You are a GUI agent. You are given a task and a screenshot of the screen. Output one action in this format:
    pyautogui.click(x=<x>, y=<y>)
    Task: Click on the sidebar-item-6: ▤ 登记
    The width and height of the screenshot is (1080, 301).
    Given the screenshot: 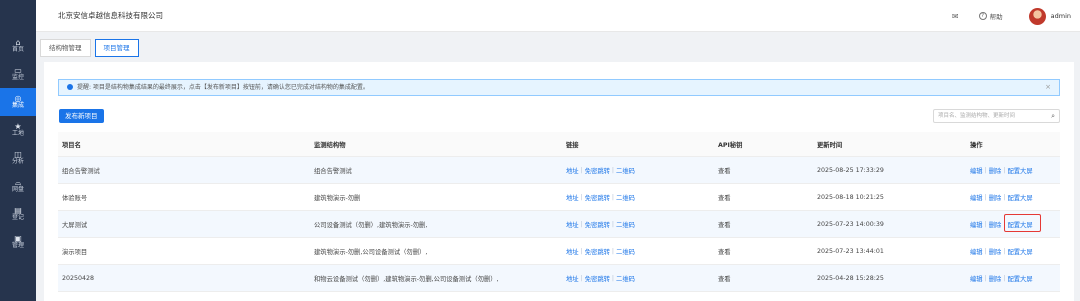 What is the action you would take?
    pyautogui.click(x=18, y=214)
    